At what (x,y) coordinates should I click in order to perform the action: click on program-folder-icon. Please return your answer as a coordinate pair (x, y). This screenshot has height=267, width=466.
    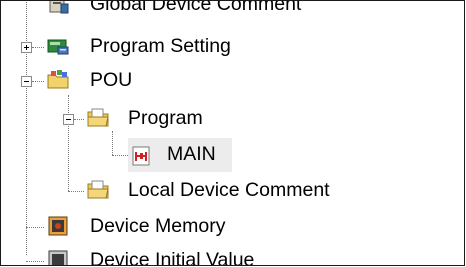
    Looking at the image, I should click on (98, 118).